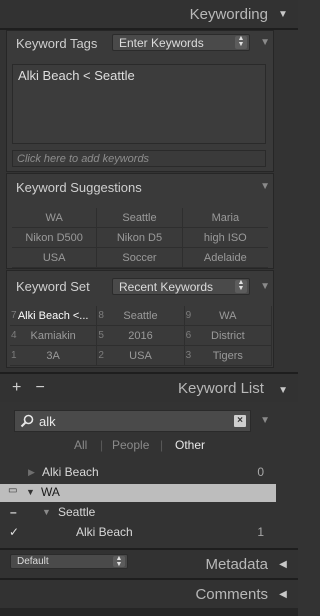  What do you see at coordinates (55, 218) in the screenshot?
I see `suggestion-item: WA` at bounding box center [55, 218].